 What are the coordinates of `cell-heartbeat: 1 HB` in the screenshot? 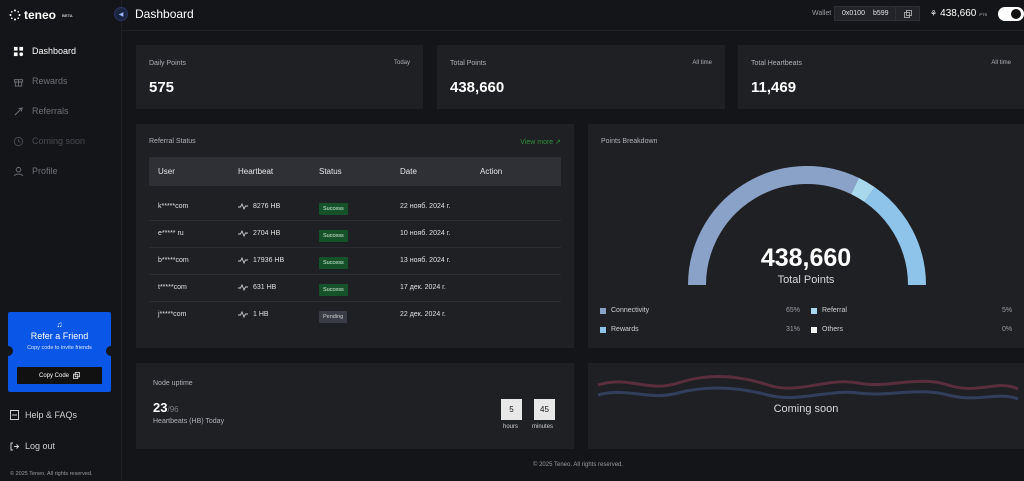 It's located at (253, 314).